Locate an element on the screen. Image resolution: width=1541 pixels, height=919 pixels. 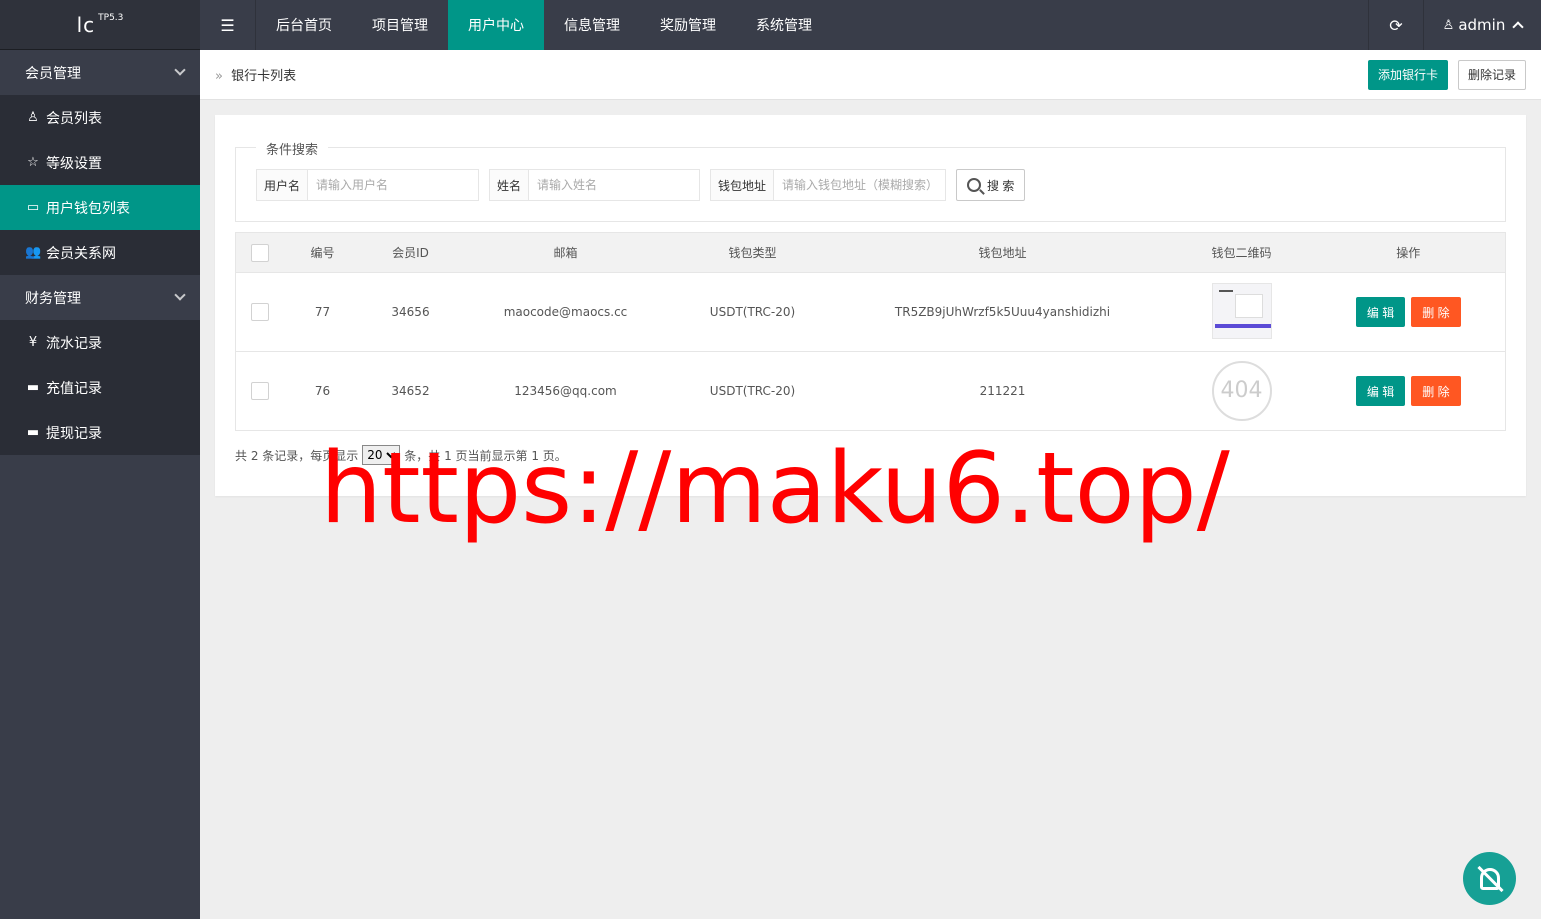
page-title: 银行卡列表 is located at coordinates (264, 76).